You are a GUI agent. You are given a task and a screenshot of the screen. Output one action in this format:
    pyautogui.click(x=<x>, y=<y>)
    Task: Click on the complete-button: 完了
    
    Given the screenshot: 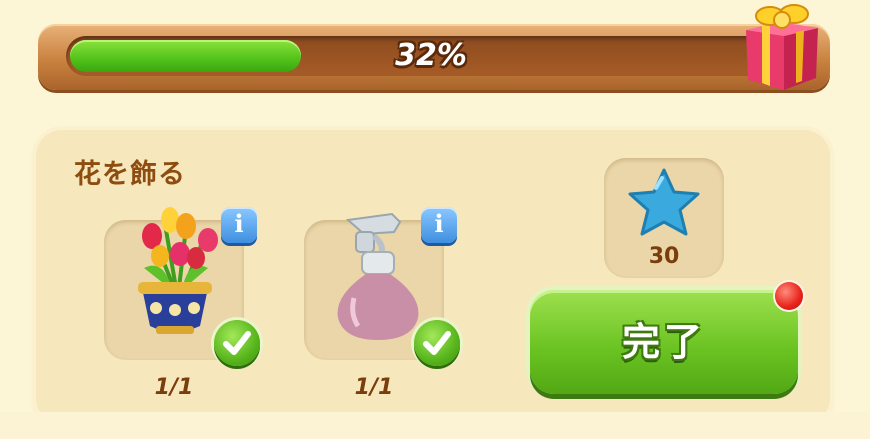 What is the action you would take?
    pyautogui.click(x=664, y=342)
    